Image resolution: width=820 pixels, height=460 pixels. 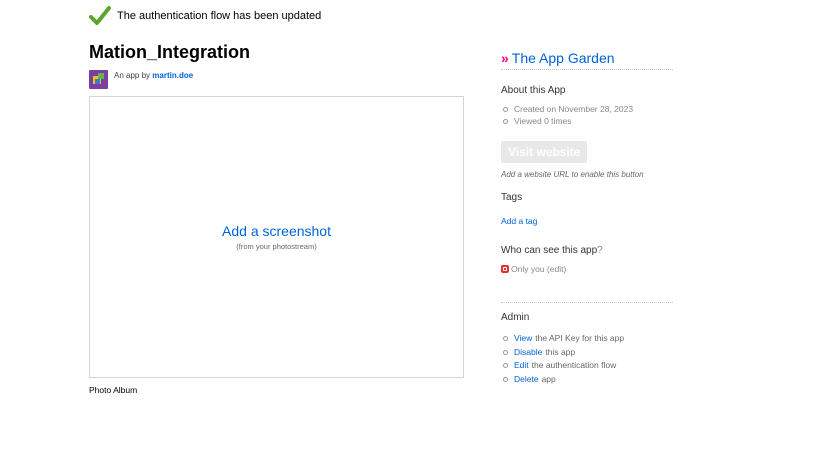 I want to click on add-screenshot-link: Add a screenshot, so click(x=276, y=231).